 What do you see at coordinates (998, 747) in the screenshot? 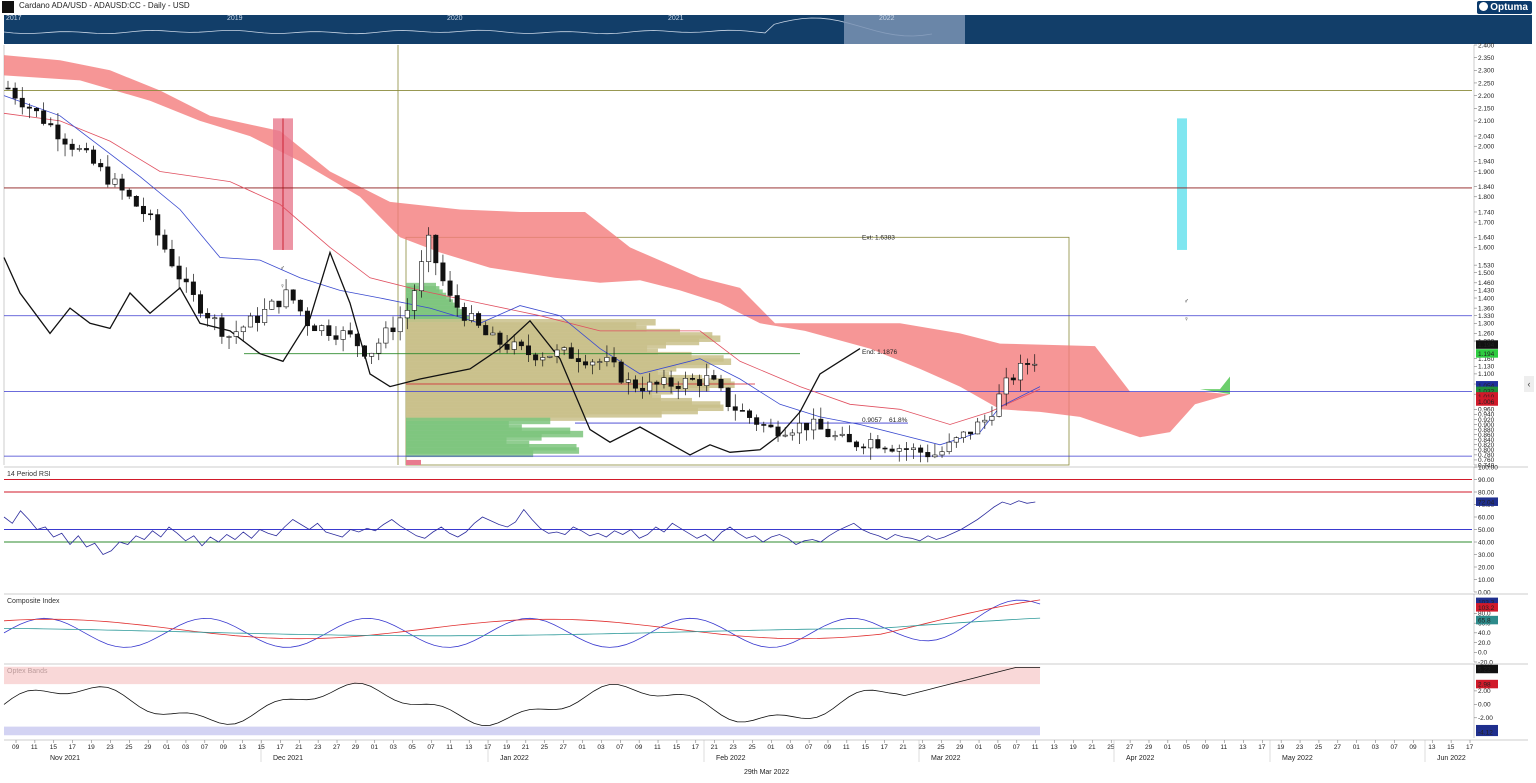
I see `day-tick-label: 05` at bounding box center [998, 747].